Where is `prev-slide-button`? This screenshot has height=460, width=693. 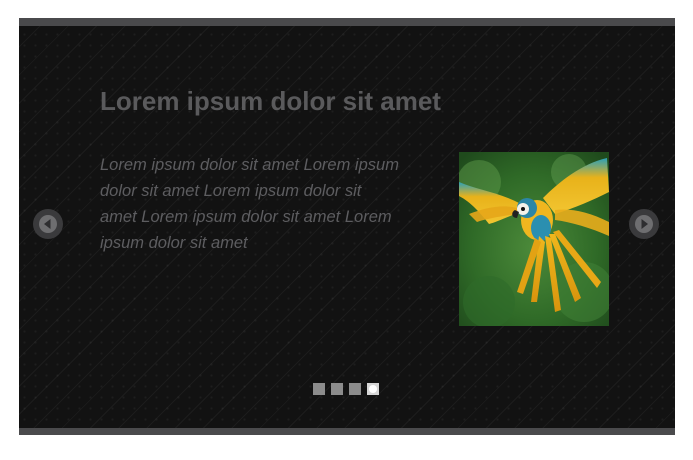 prev-slide-button is located at coordinates (48, 224).